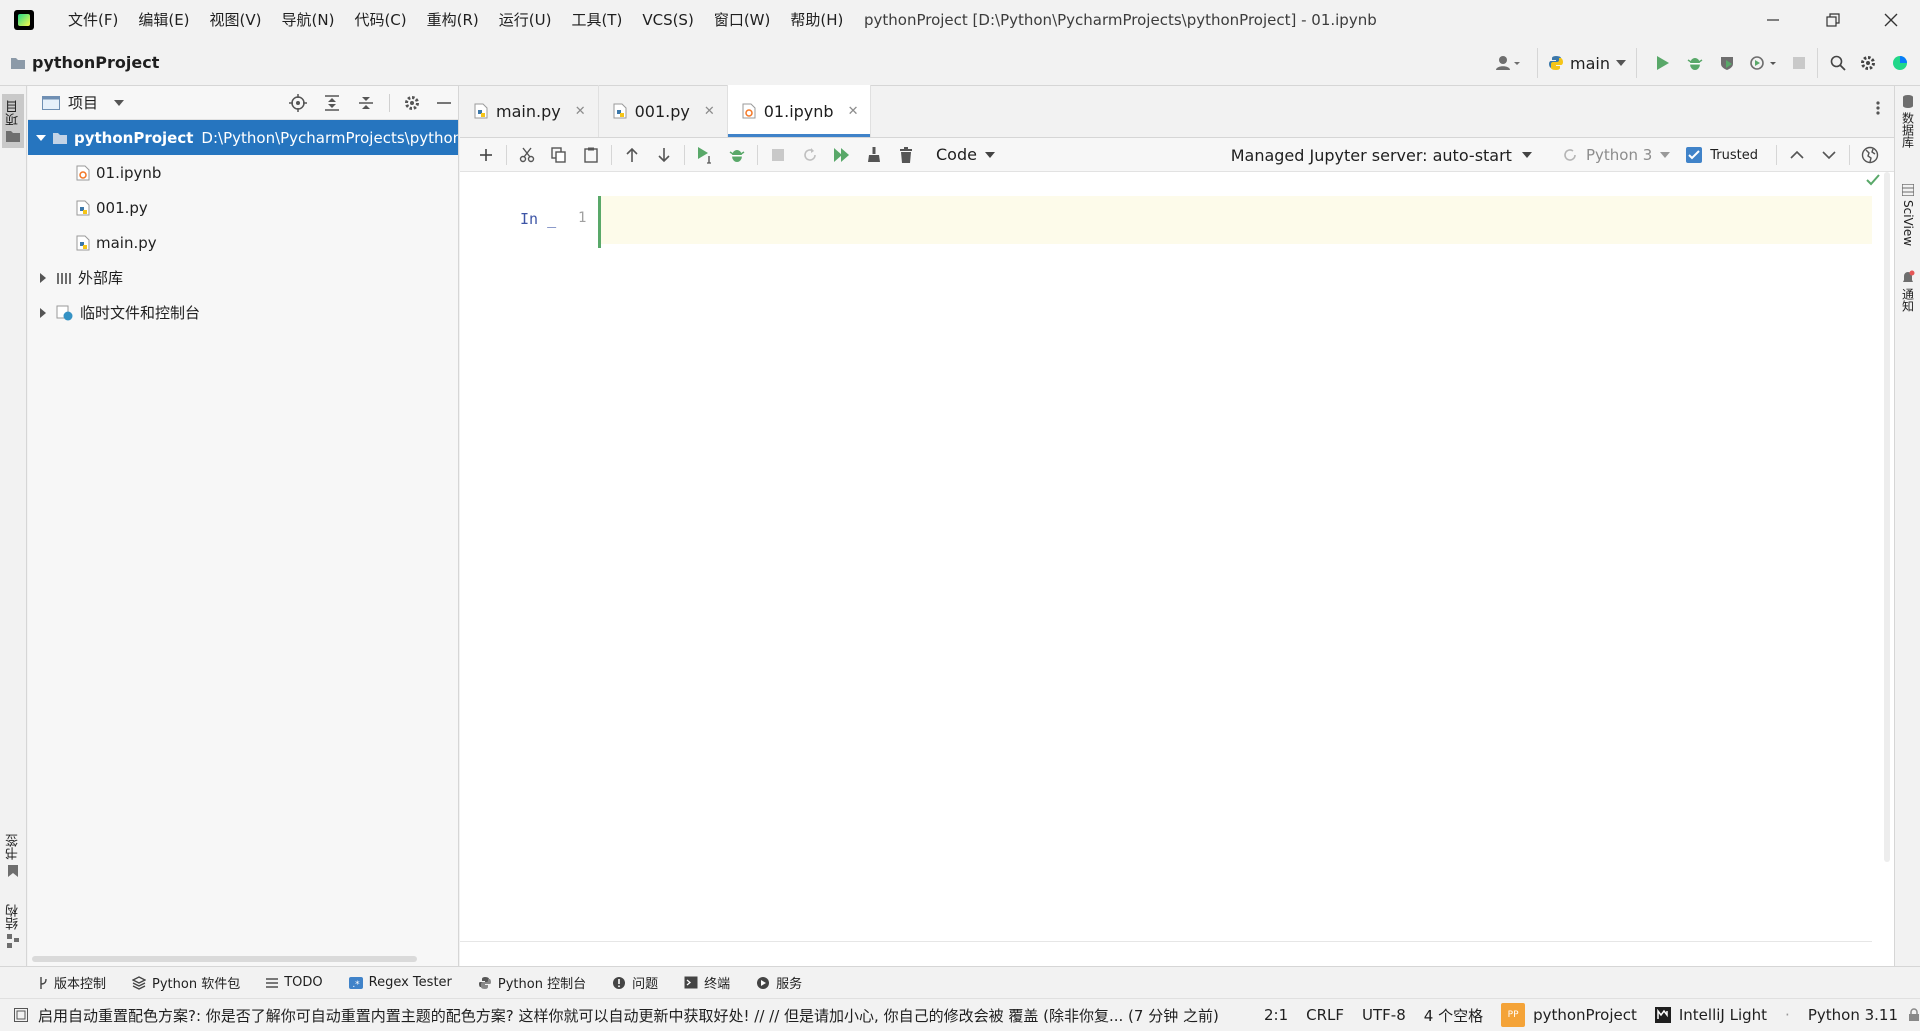 The width and height of the screenshot is (1920, 1031). Describe the element at coordinates (1878, 108) in the screenshot. I see `more-vertical-icon` at that location.